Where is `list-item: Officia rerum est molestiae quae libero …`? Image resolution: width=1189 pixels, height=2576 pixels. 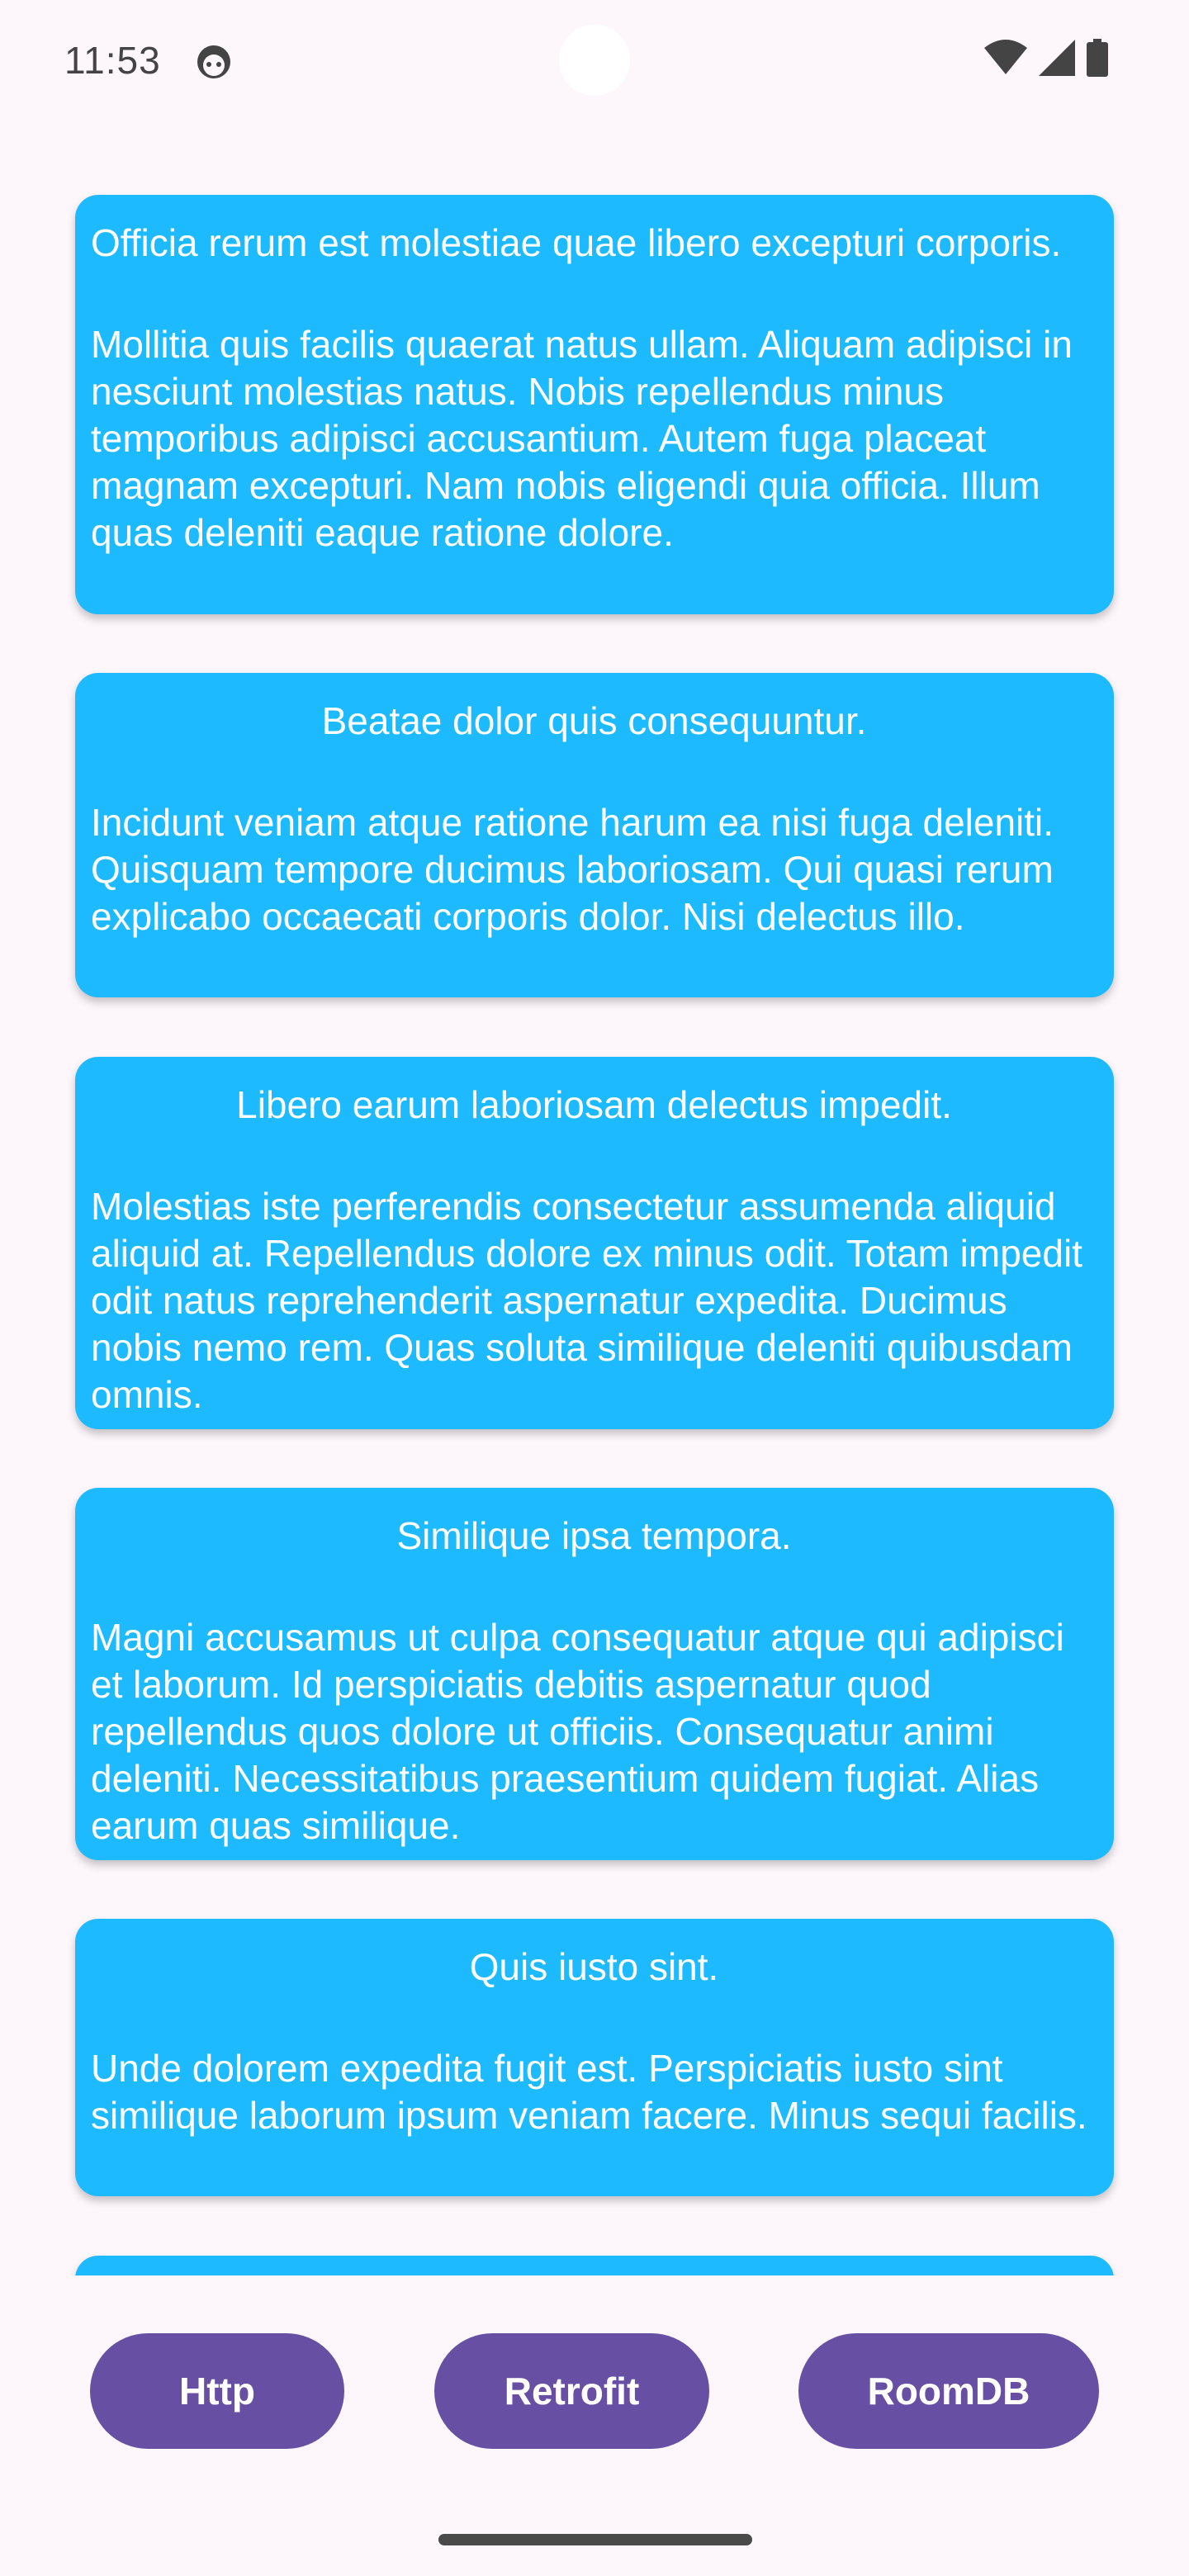
list-item: Officia rerum est molestiae quae libero … is located at coordinates (594, 404).